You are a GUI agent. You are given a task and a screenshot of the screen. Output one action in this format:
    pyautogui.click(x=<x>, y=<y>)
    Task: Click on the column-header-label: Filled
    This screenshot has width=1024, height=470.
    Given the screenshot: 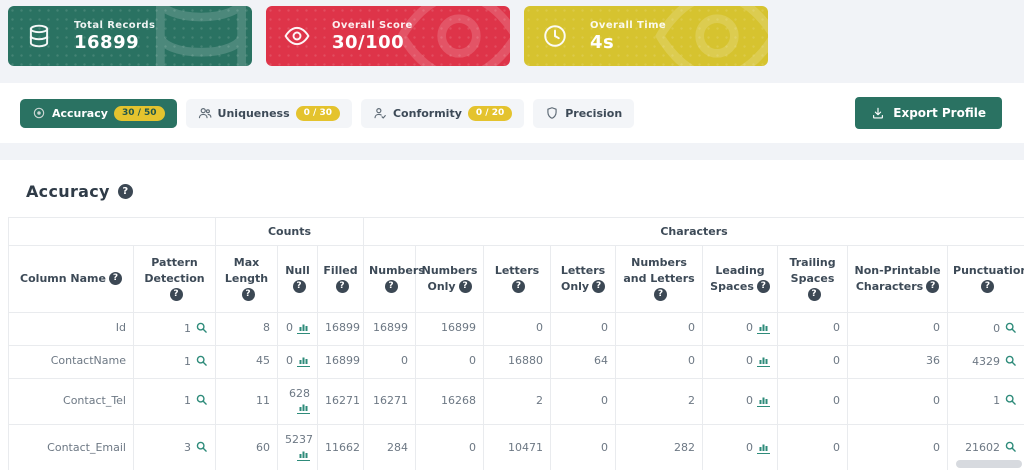 What is the action you would take?
    pyautogui.click(x=340, y=270)
    